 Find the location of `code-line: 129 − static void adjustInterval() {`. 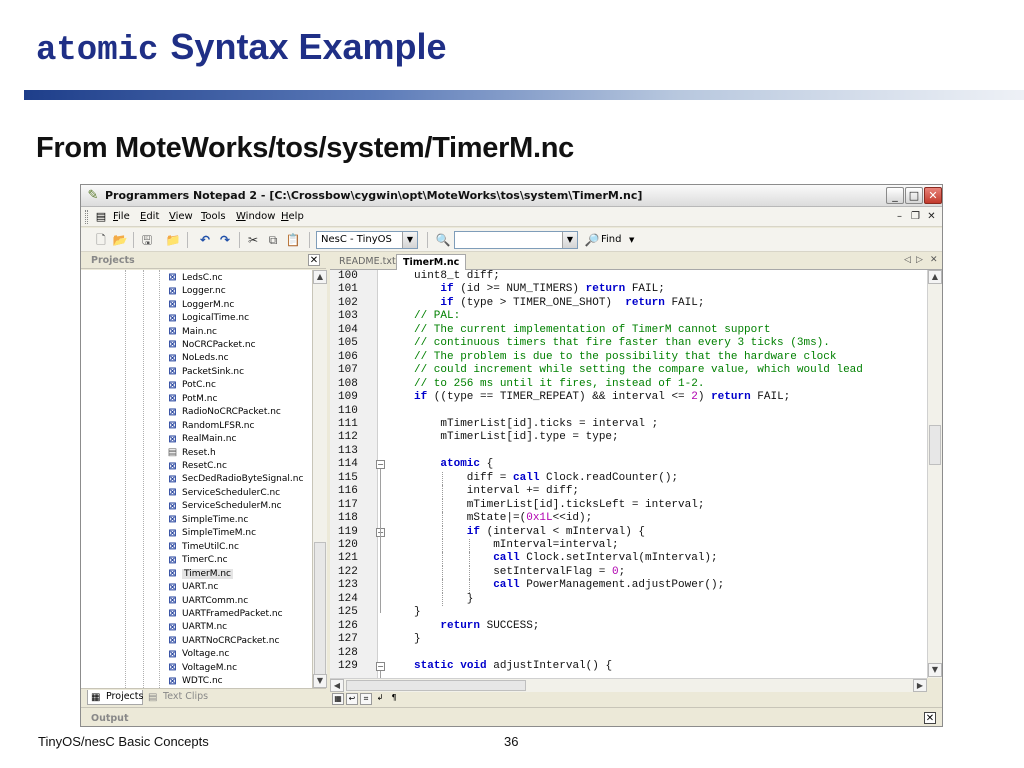

code-line: 129 − static void adjustInterval() { is located at coordinates (628, 666).